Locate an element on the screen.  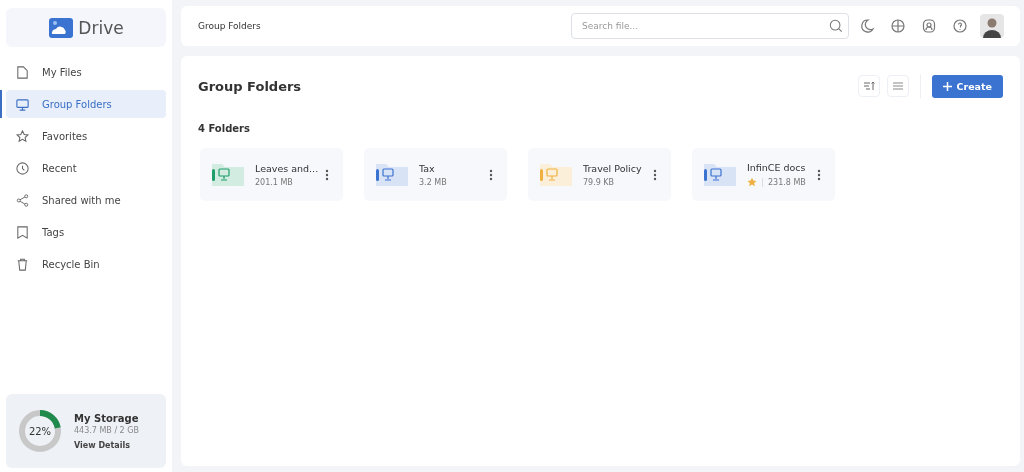
folder-name: Travel Policy is located at coordinates (613, 168).